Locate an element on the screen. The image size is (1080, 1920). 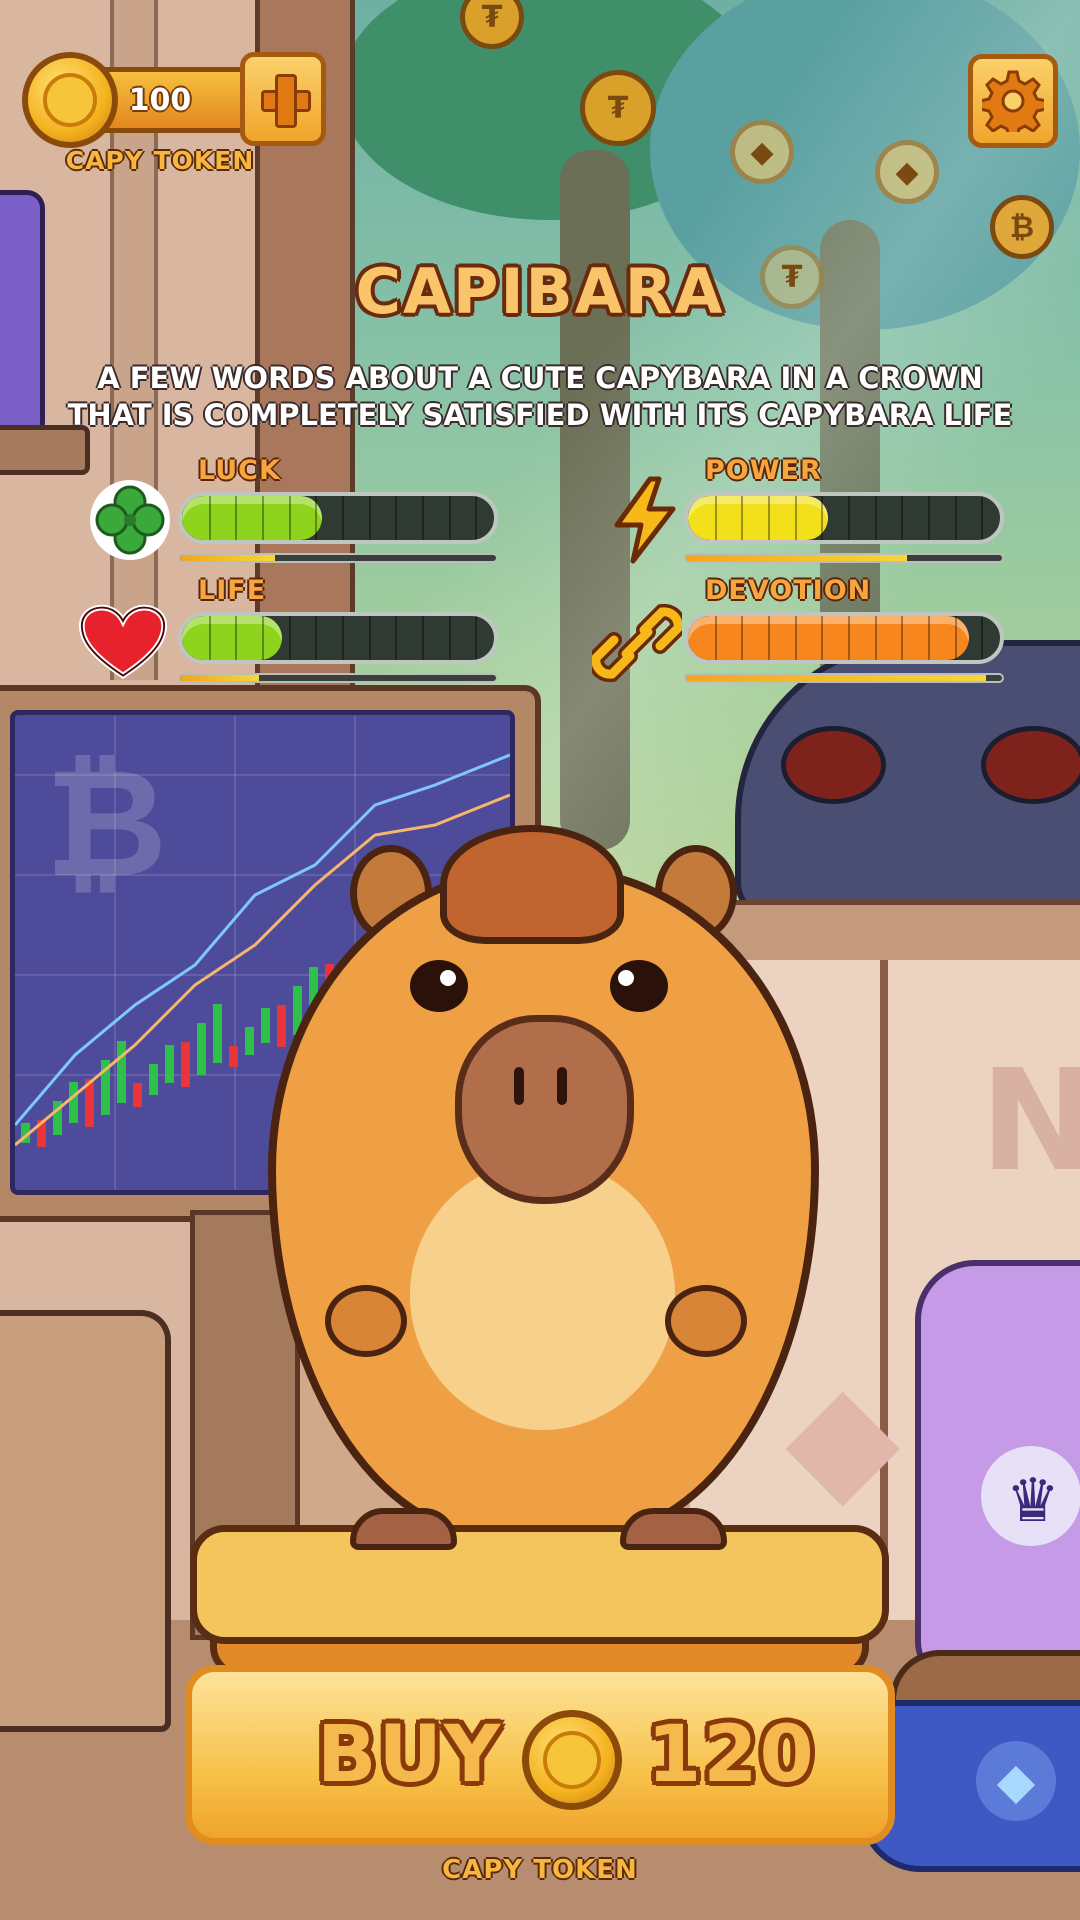
life-sub-fill is located at coordinates (219, 678).